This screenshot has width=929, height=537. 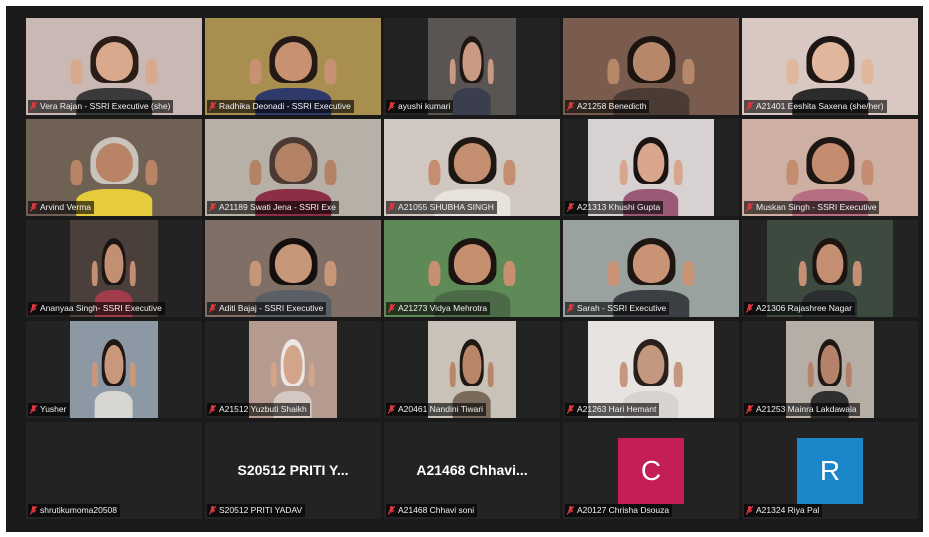 What do you see at coordinates (293, 369) in the screenshot?
I see `participant-tile: A21512 Yuzbuti Shaikh` at bounding box center [293, 369].